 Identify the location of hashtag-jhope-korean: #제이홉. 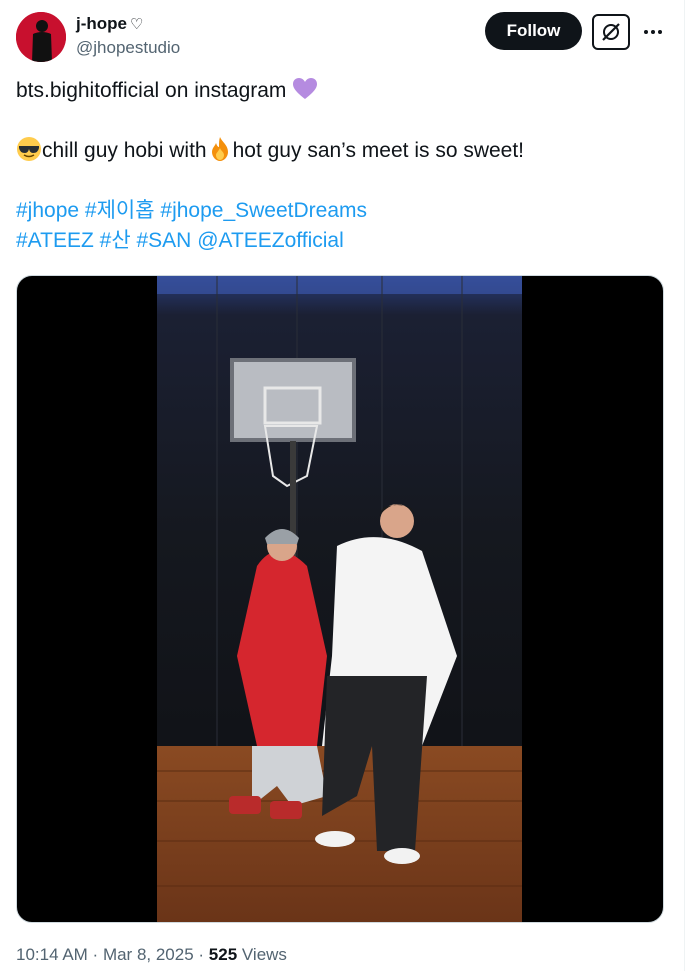
(120, 210).